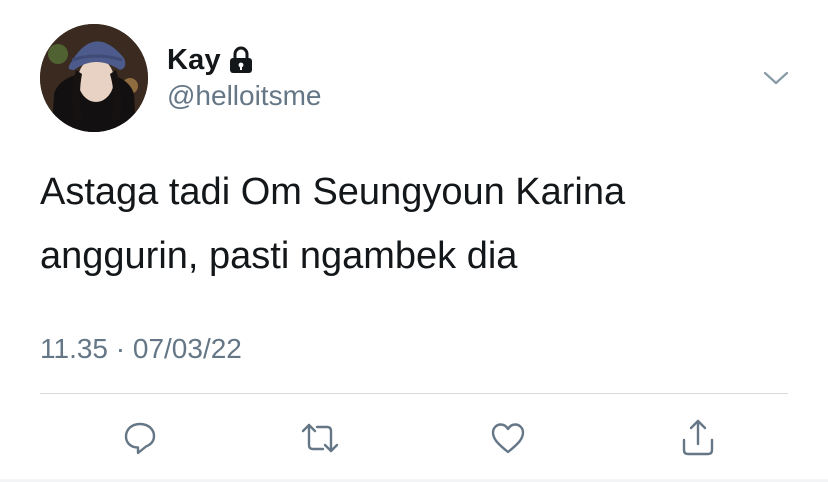  I want to click on share-upload-icon, so click(698, 438).